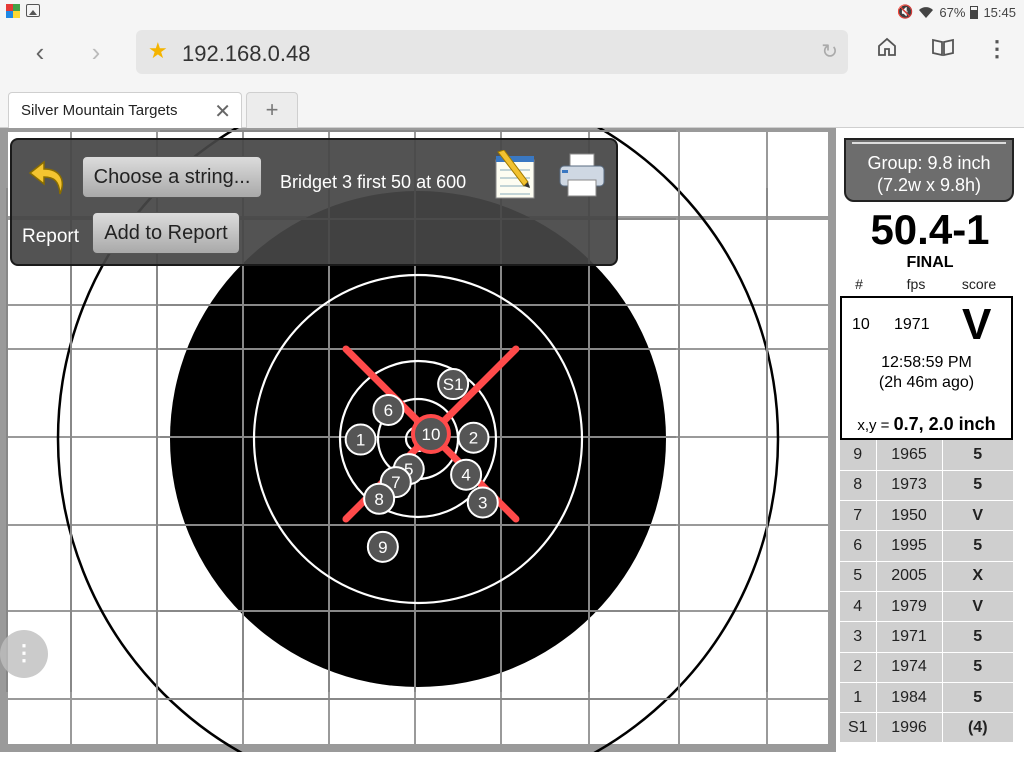 This screenshot has width=1024, height=768. Describe the element at coordinates (977, 324) in the screenshot. I see `selected-shot-score: V` at that location.